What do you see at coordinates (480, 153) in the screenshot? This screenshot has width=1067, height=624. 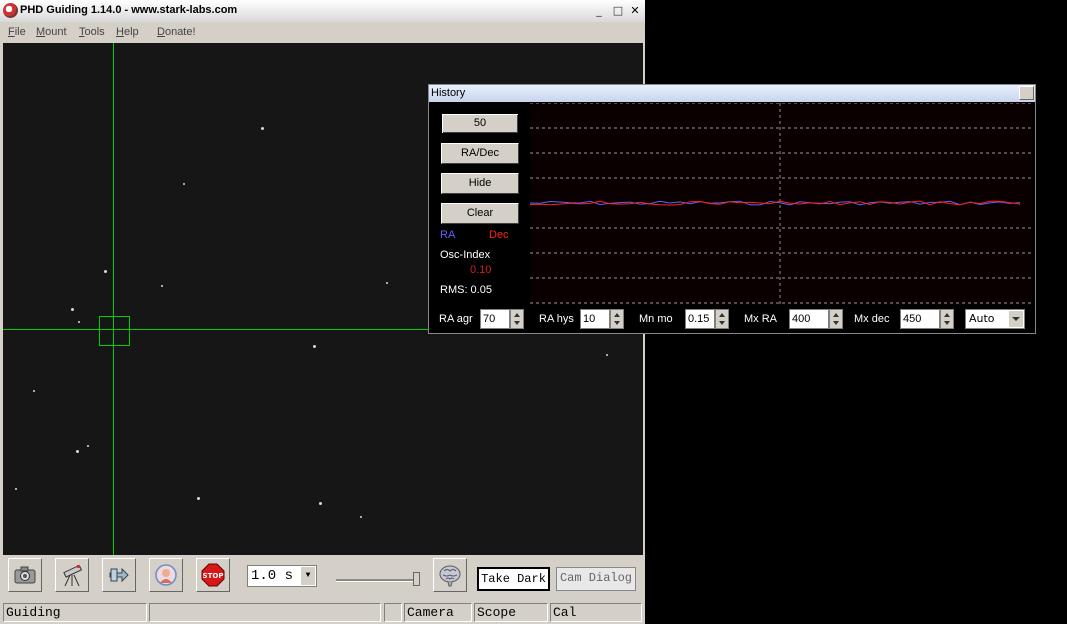 I see `history-mode-button: RA/Dec` at bounding box center [480, 153].